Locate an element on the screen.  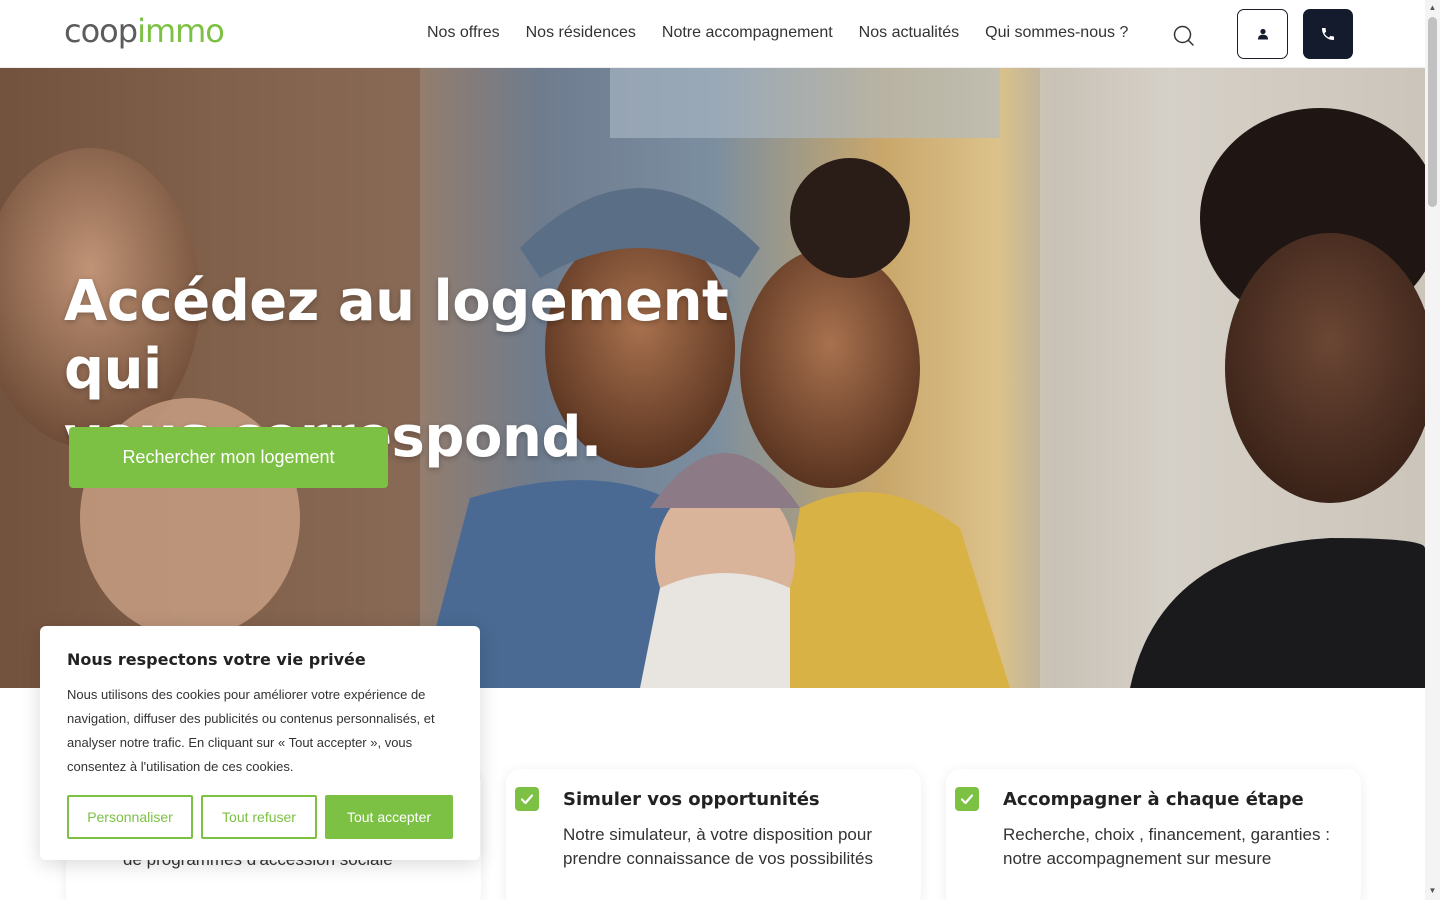
feature-card-title: Simuler vos opportunités is located at coordinates (691, 799).